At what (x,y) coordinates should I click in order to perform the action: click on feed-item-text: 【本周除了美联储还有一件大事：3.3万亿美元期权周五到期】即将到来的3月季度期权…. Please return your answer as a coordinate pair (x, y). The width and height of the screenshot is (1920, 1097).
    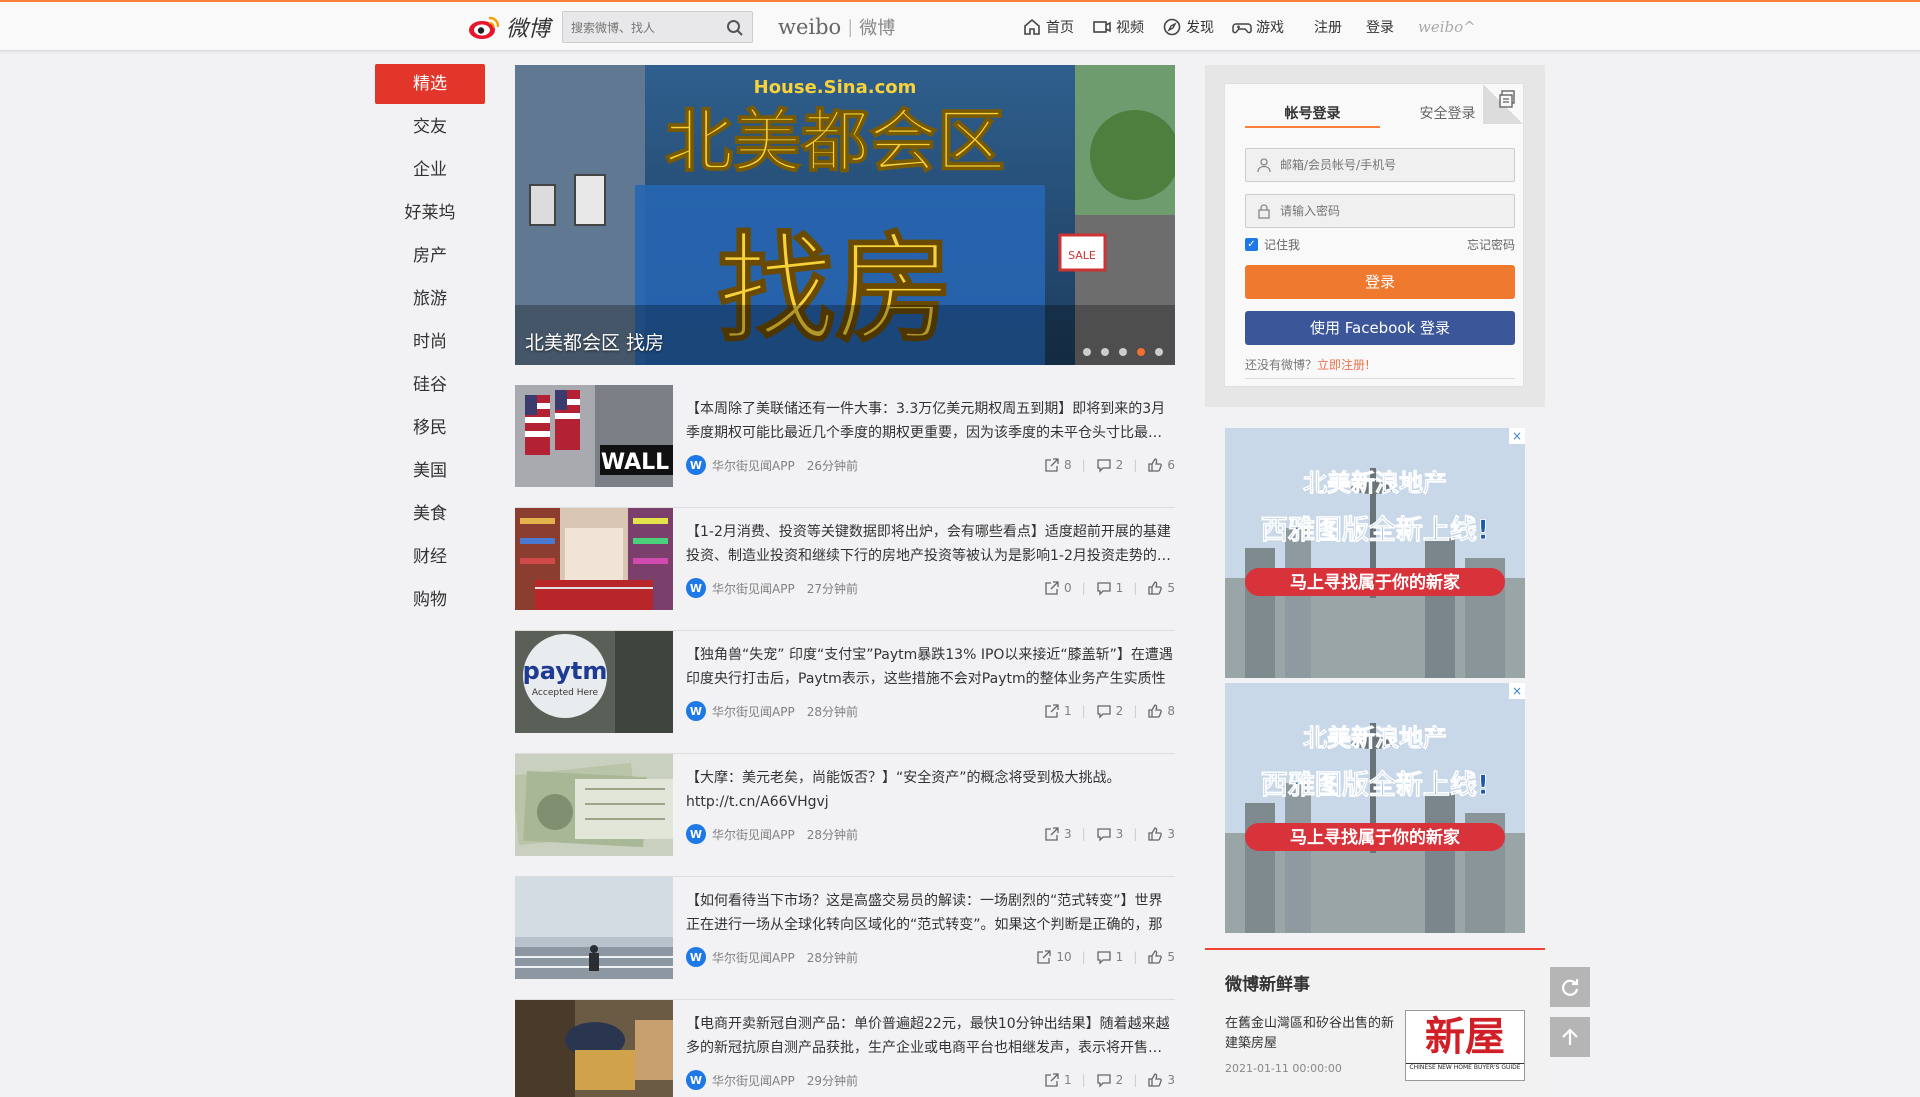
    Looking at the image, I should click on (930, 421).